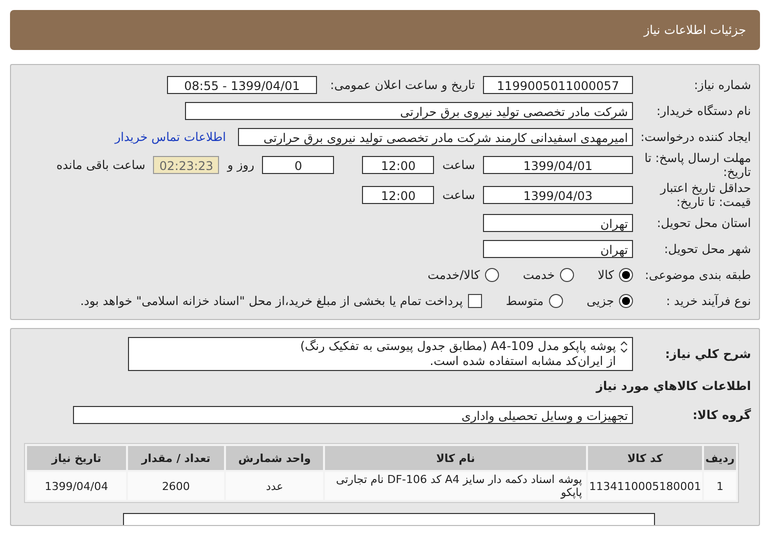 This screenshot has width=770, height=545. What do you see at coordinates (721, 415) in the screenshot?
I see `field-label: گروه کالا:` at bounding box center [721, 415].